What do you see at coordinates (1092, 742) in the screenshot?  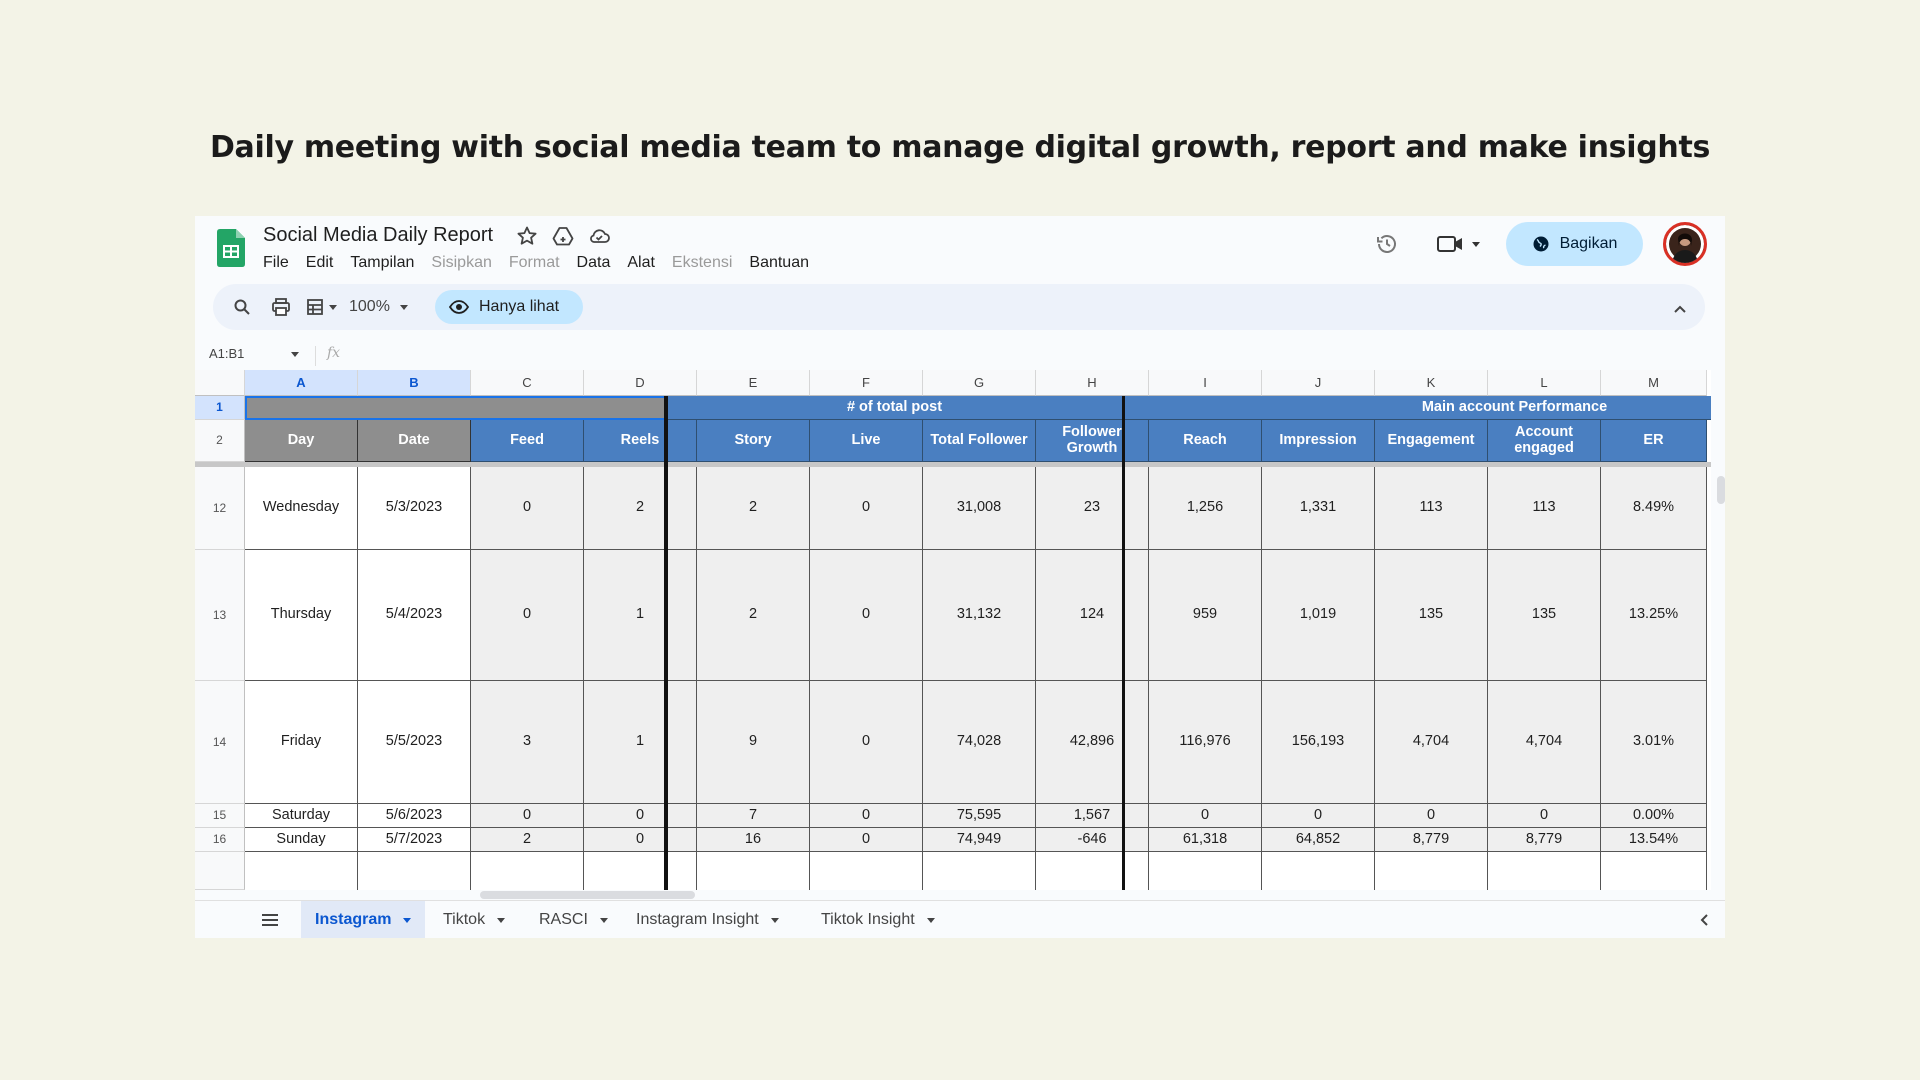 I see `table-cell: 42,896` at bounding box center [1092, 742].